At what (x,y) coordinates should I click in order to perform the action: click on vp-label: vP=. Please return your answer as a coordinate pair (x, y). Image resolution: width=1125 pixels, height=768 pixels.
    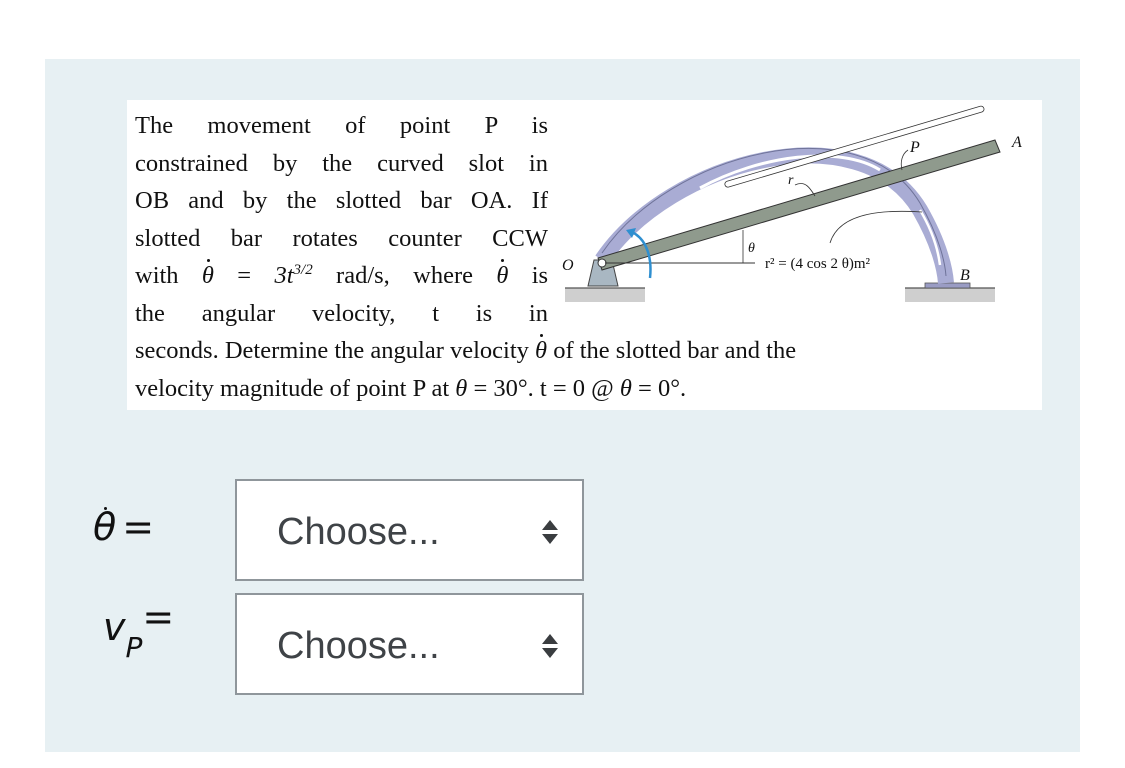
    Looking at the image, I should click on (138, 629).